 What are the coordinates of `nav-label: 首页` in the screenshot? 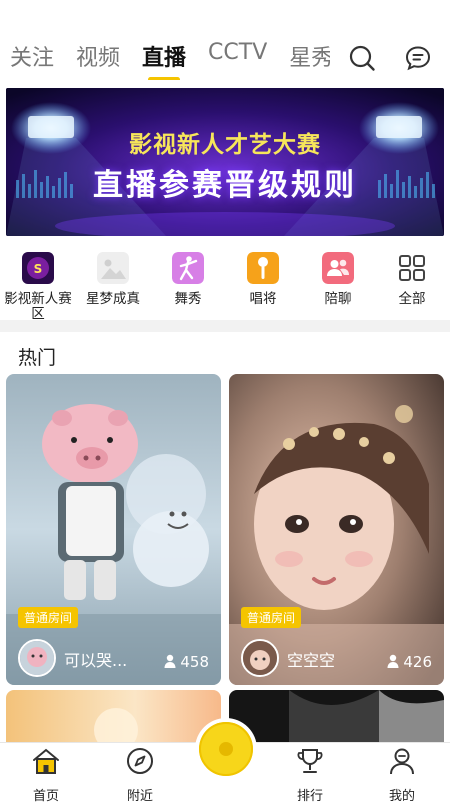 It's located at (45, 796).